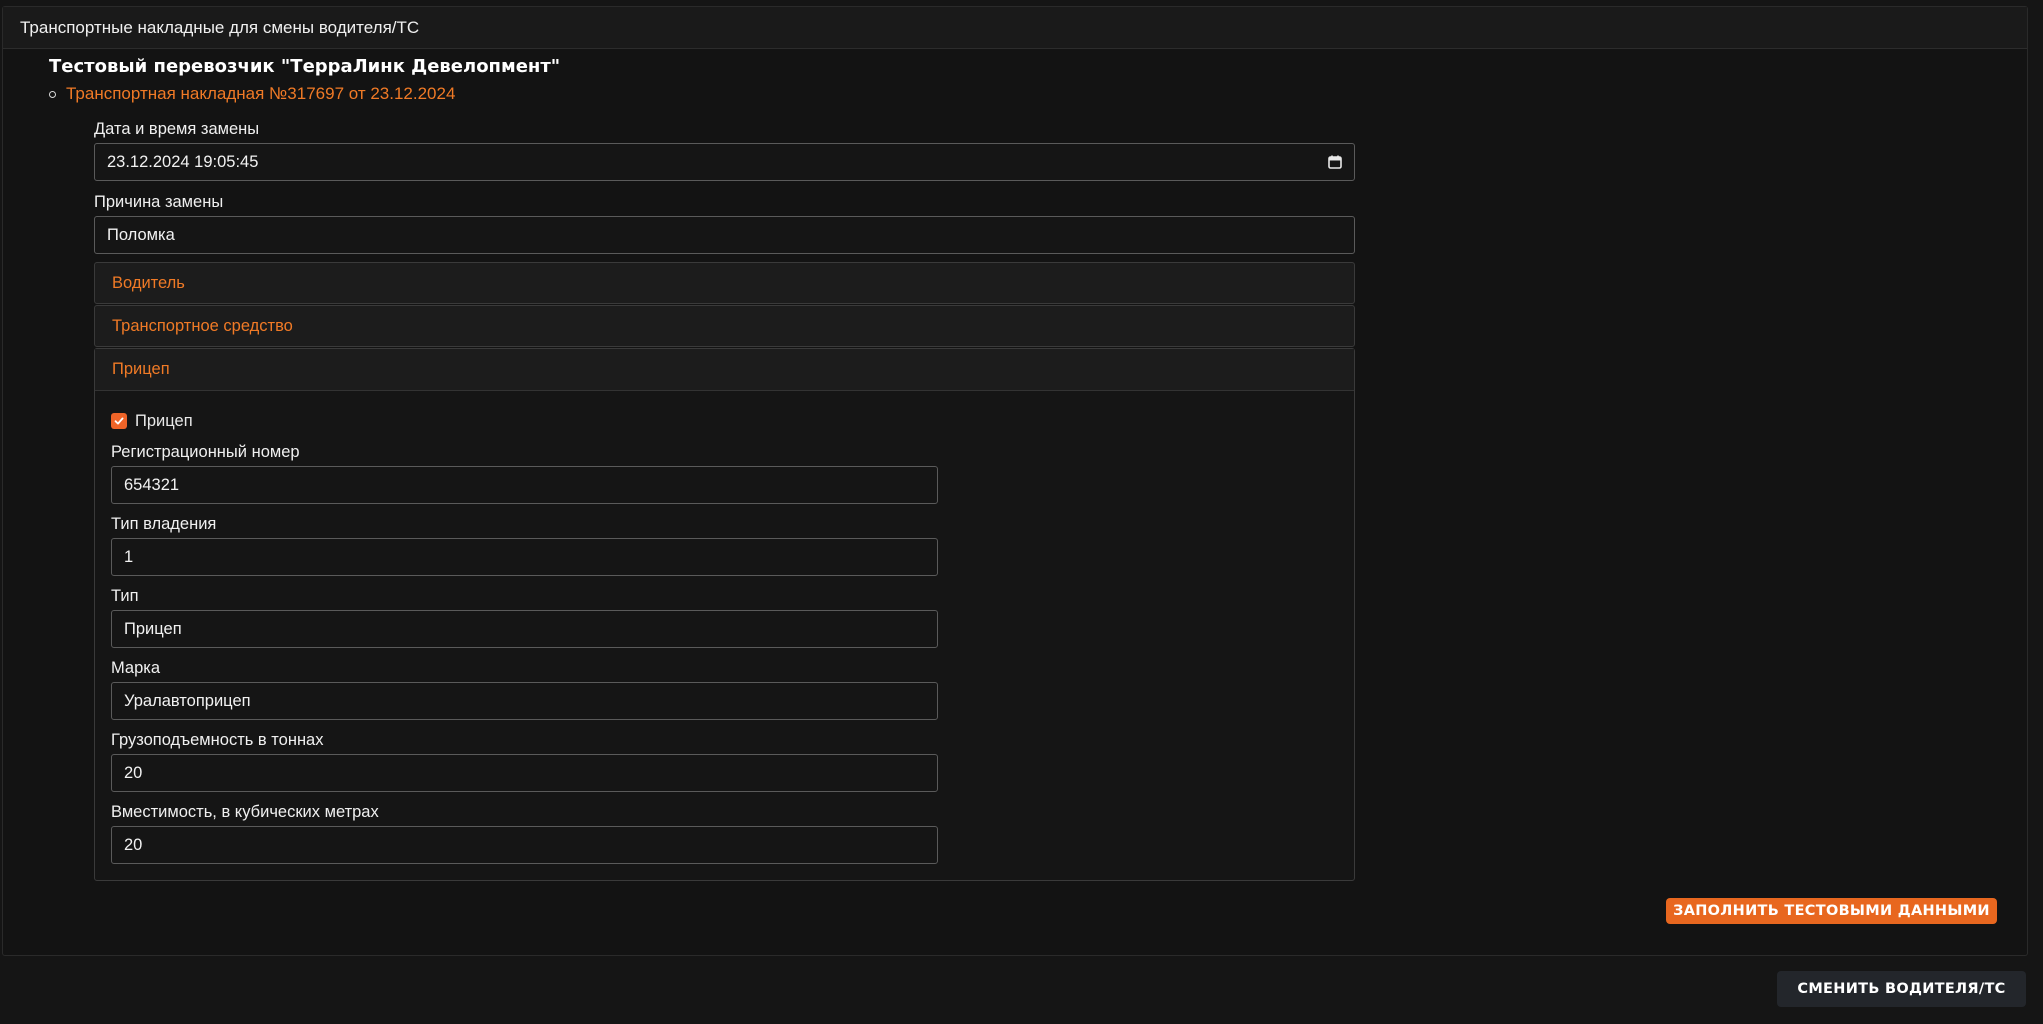 This screenshot has height=1024, width=2043. What do you see at coordinates (1335, 162) in the screenshot?
I see `calendar-icon` at bounding box center [1335, 162].